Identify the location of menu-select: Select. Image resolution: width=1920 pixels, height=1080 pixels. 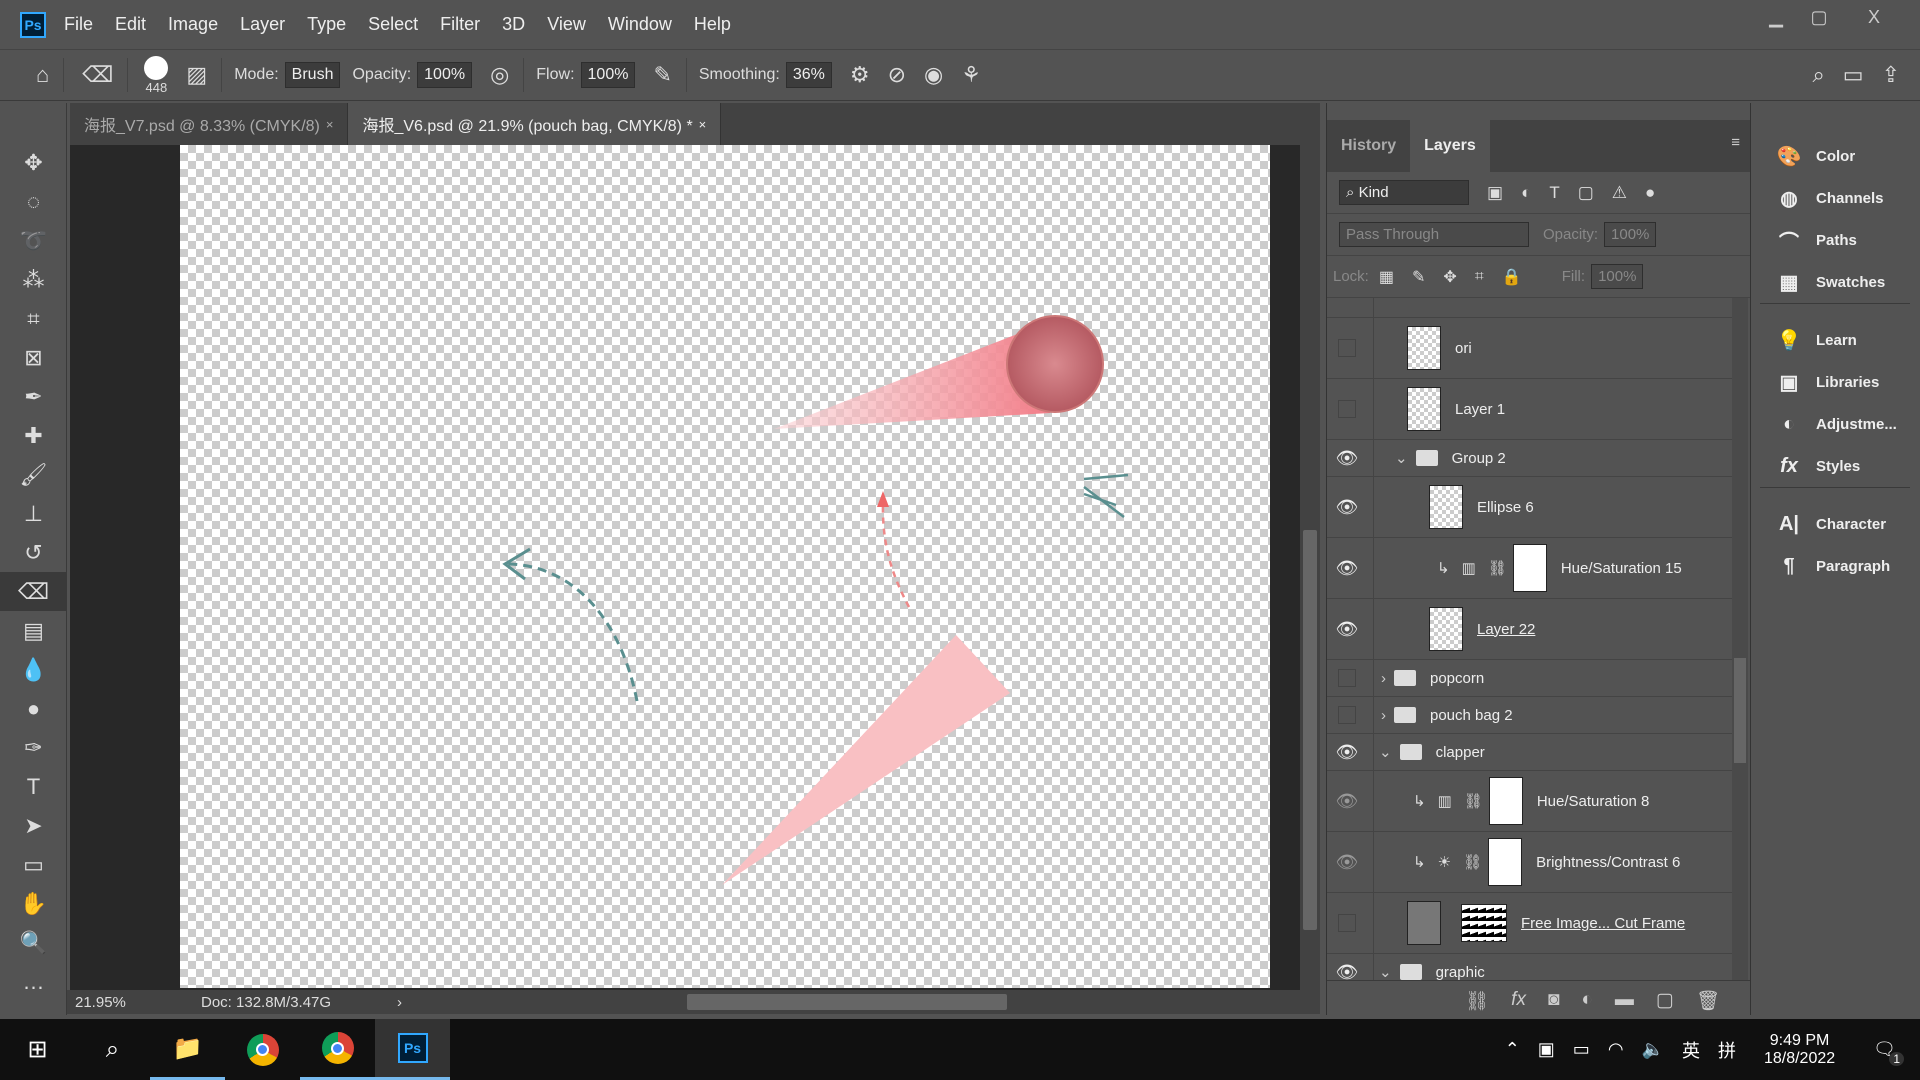
(393, 24).